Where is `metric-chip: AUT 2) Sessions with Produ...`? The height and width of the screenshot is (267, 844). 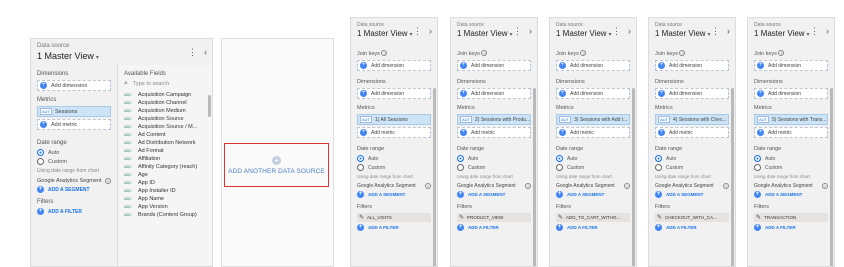 metric-chip: AUT 2) Sessions with Produ... is located at coordinates (494, 119).